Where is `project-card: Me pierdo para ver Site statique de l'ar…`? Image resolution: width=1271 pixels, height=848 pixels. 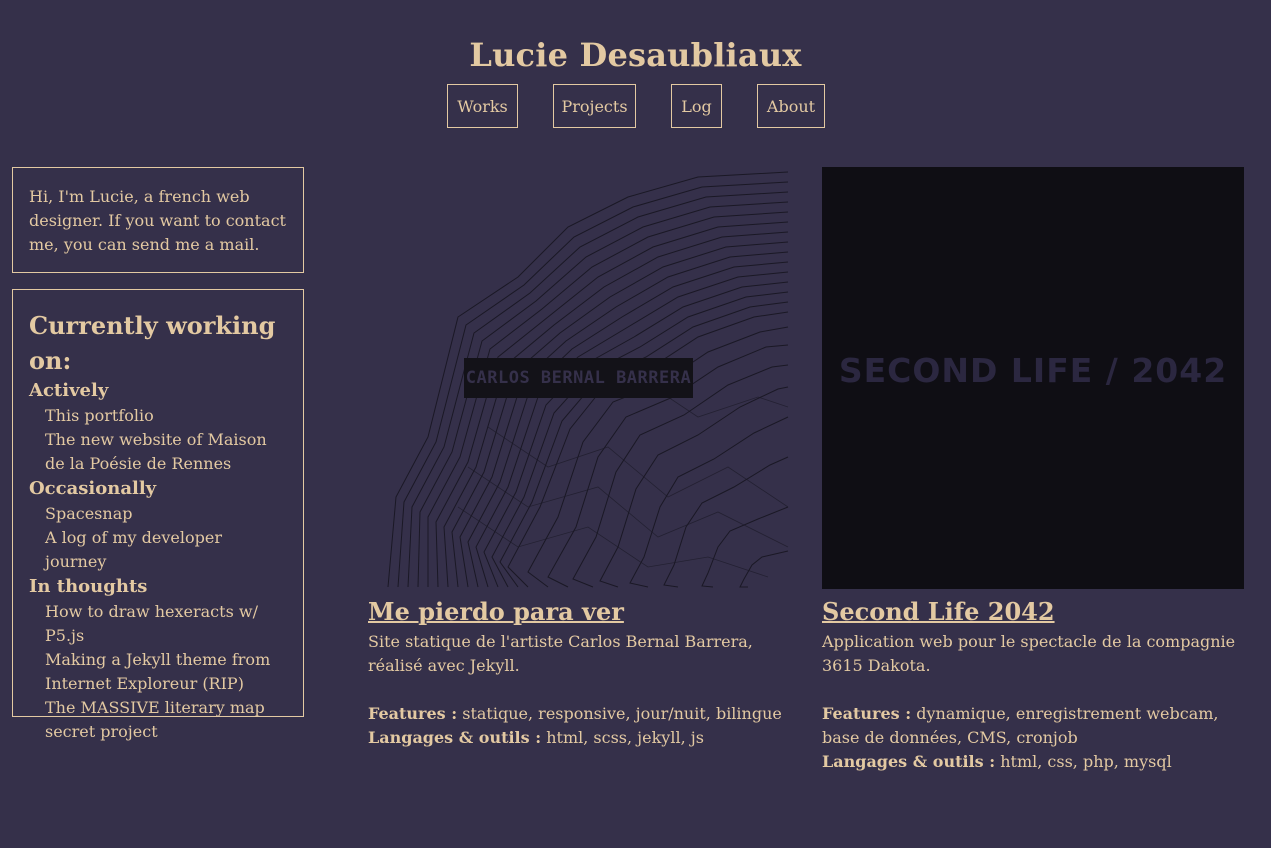 project-card: Me pierdo para ver Site statique de l'ar… is located at coordinates (579, 673).